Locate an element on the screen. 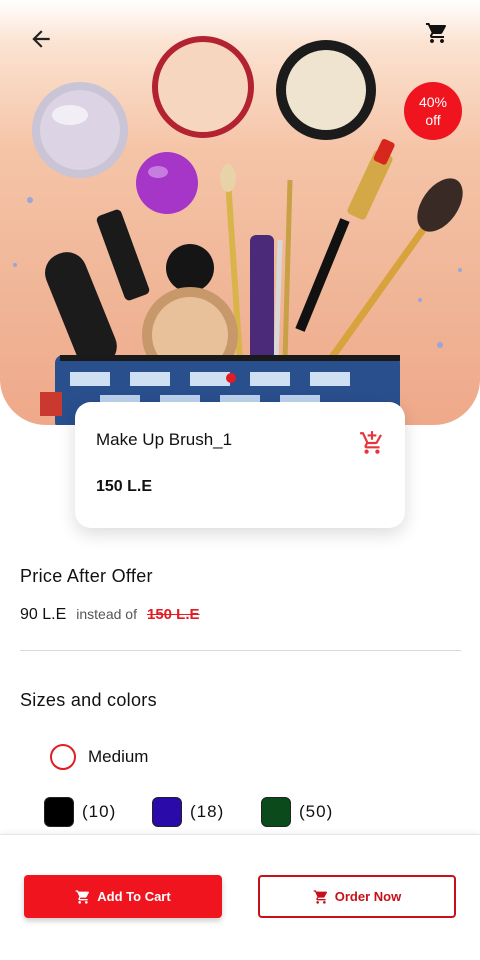 This screenshot has height=960, width=480. color-qty: (18) is located at coordinates (207, 811).